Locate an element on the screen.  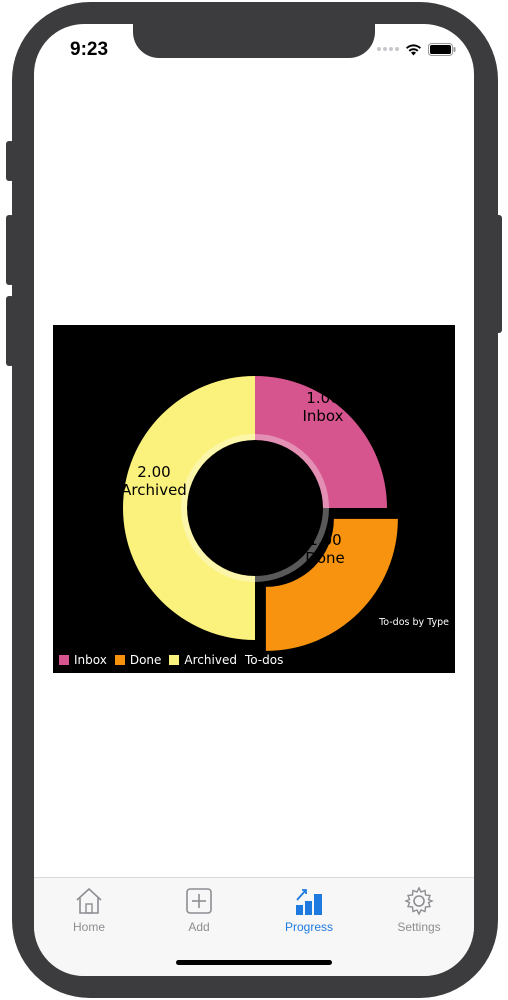
chart-legend: Inbox Done Archived To-dos is located at coordinates (171, 660).